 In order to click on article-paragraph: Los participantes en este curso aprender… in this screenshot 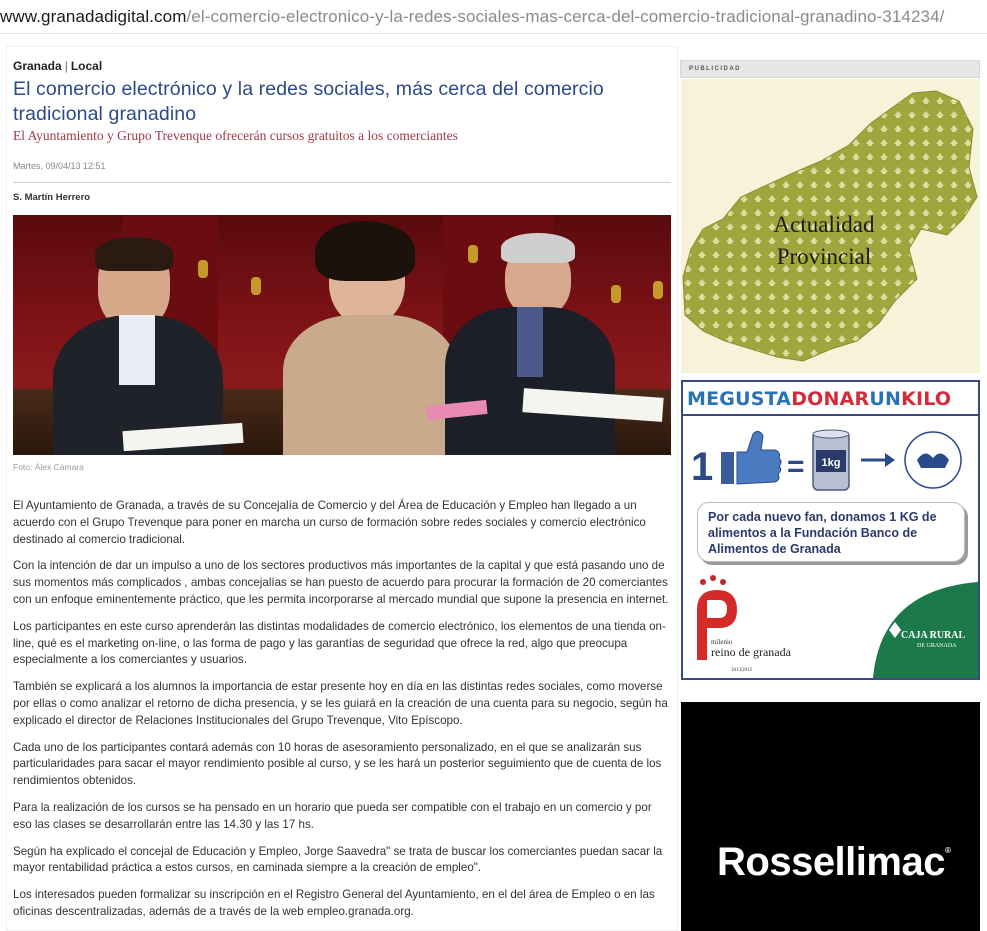, I will do `click(339, 643)`.